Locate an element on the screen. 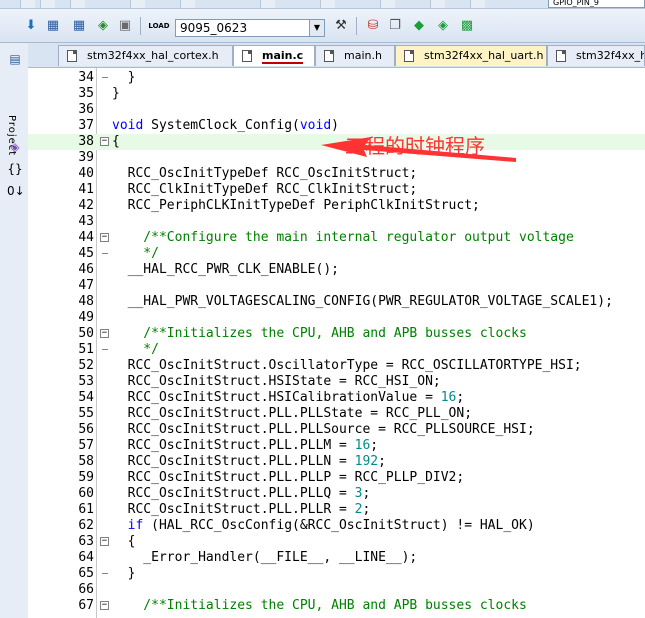 This screenshot has width=645, height=618. code-token: RCC_OscInitTypeDef RCC_OscInitStruct; is located at coordinates (265, 173).